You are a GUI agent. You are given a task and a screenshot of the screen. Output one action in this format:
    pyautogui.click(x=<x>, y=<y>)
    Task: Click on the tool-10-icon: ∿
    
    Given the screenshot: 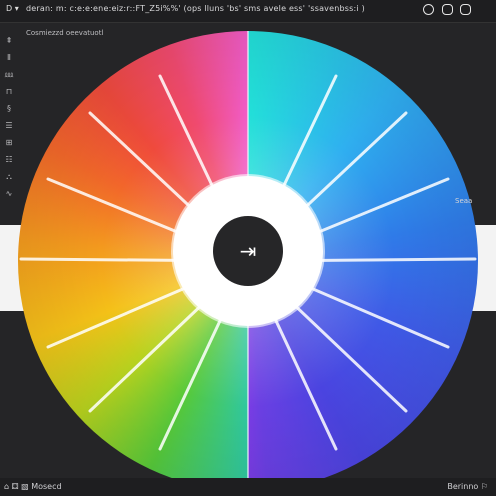 What is the action you would take?
    pyautogui.click(x=9, y=194)
    